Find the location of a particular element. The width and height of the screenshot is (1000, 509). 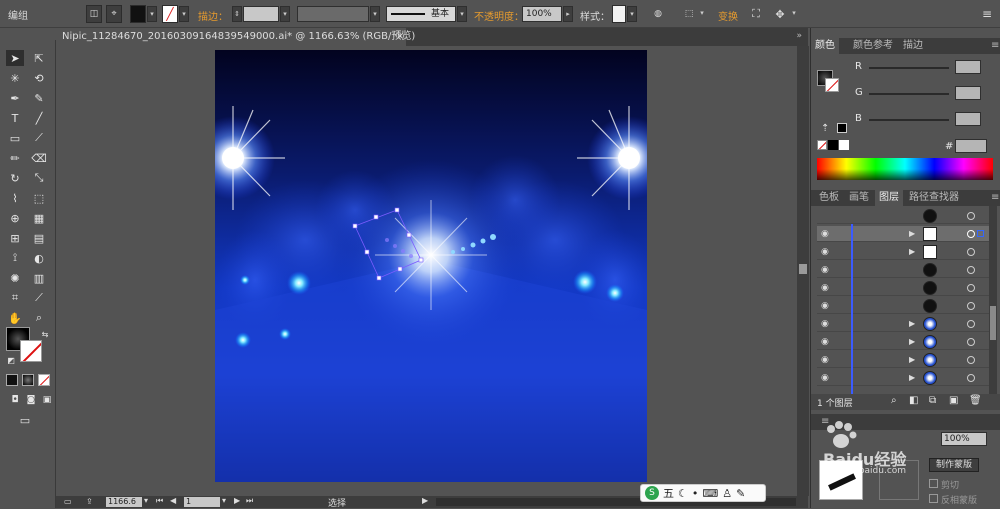

selection-indicator is located at coordinates (980, 233).